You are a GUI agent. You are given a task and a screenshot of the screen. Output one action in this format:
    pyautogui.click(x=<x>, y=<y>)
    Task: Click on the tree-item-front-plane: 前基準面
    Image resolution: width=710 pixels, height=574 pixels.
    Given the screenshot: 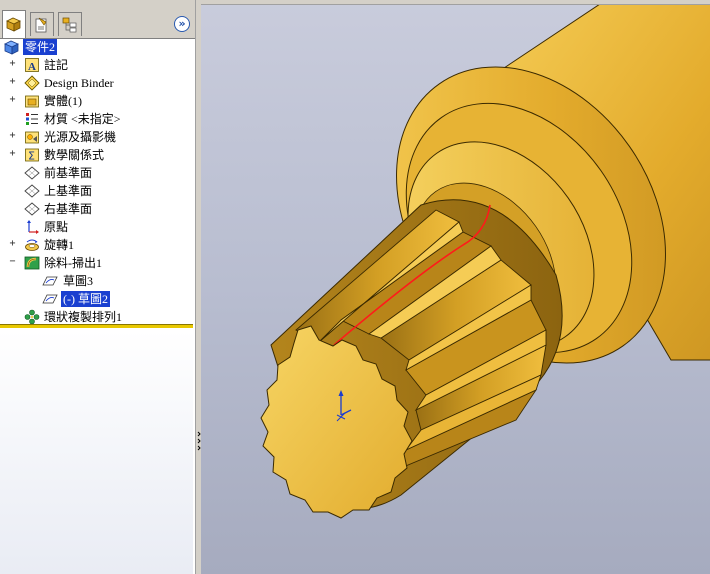 What is the action you would take?
    pyautogui.click(x=97, y=173)
    